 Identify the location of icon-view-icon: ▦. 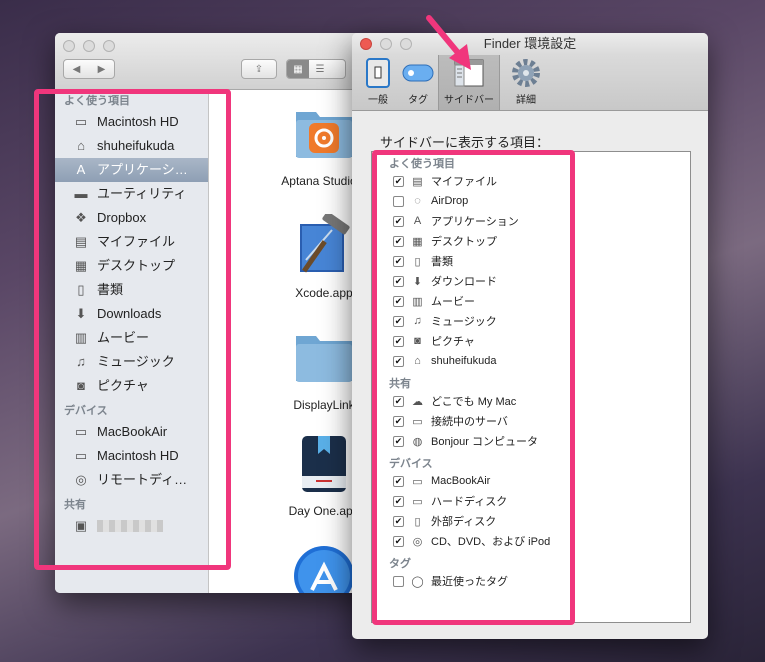
(298, 69).